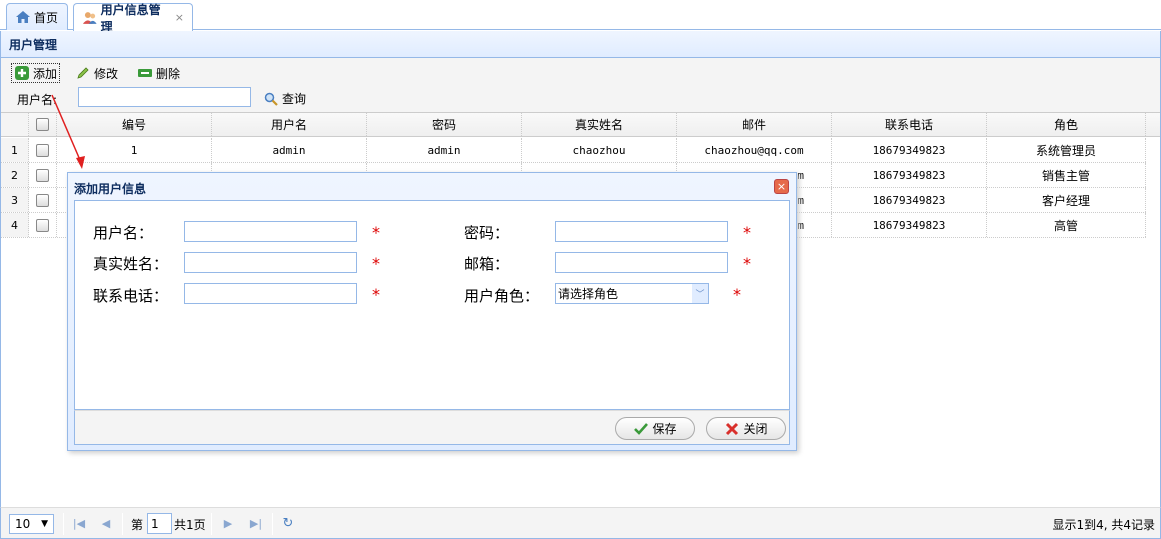  I want to click on save-button: 保存, so click(655, 428).